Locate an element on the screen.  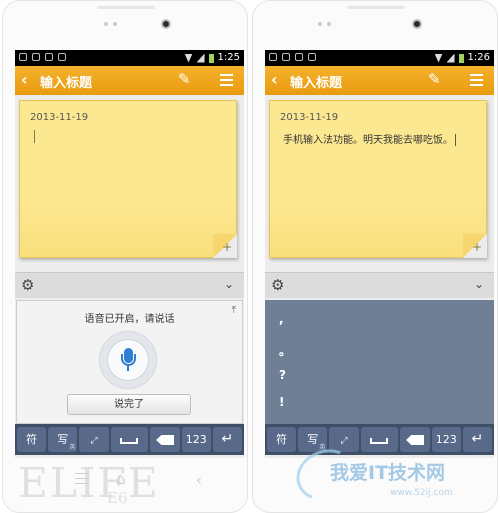
microphone-icon-stem is located at coordinates (128, 368).